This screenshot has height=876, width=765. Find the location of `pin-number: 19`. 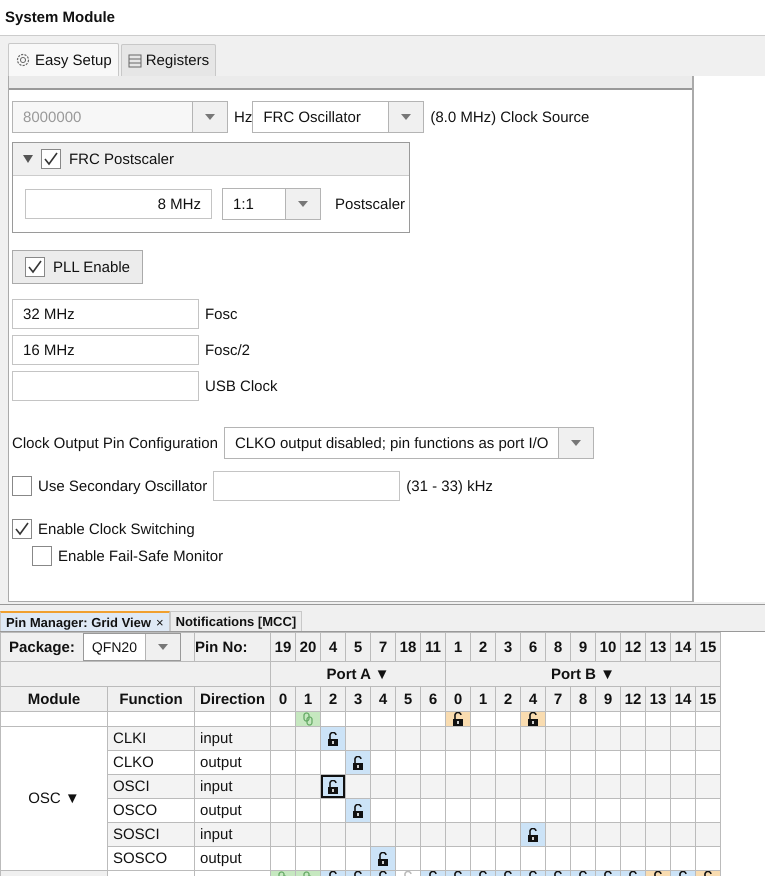

pin-number: 19 is located at coordinates (283, 647).